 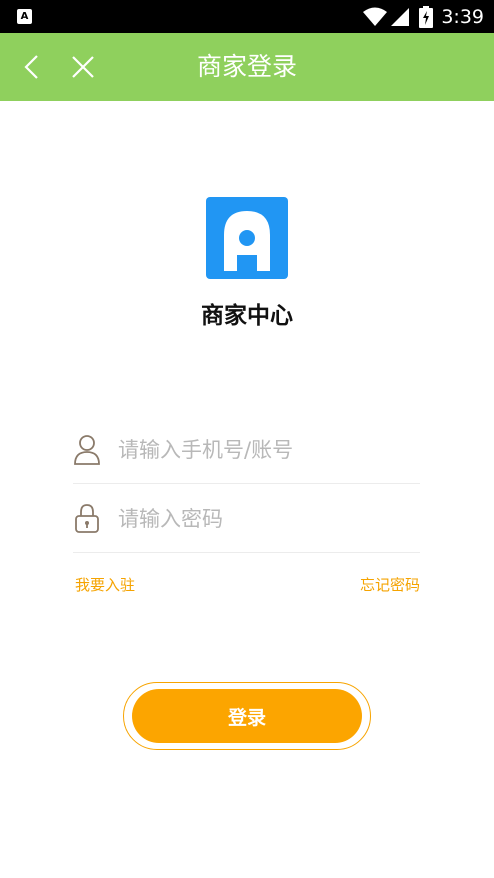 What do you see at coordinates (247, 716) in the screenshot?
I see `login-button: 登录` at bounding box center [247, 716].